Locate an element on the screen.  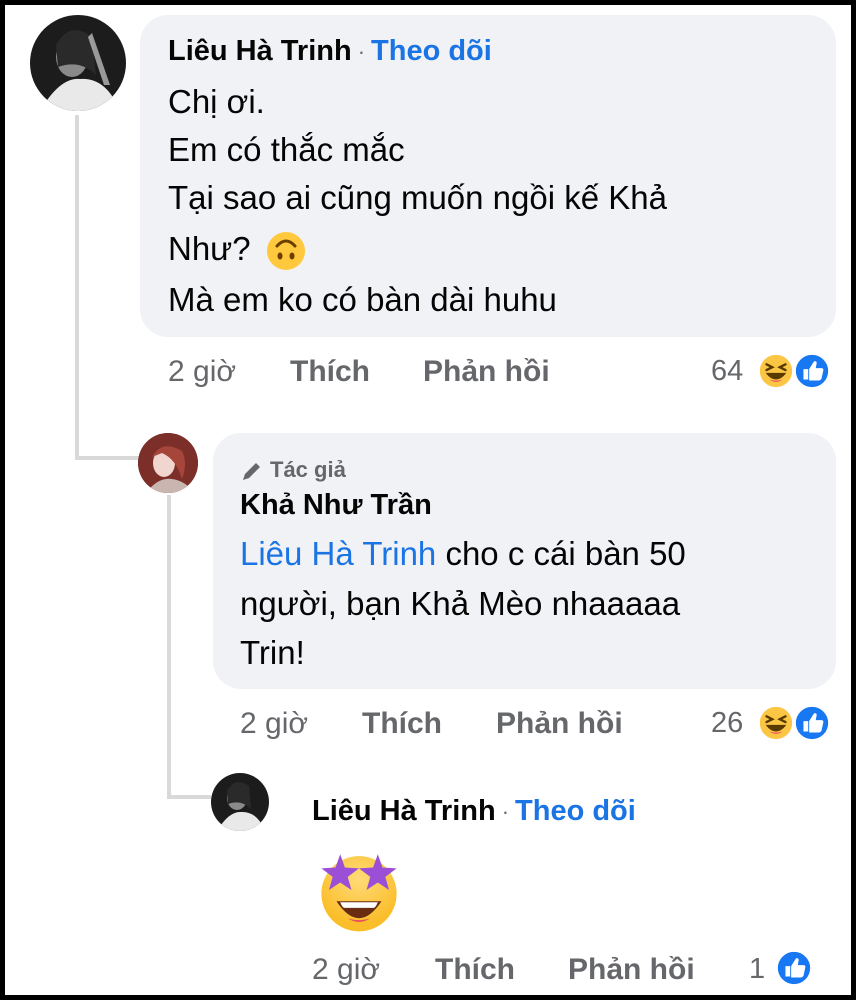
reaction-count: 26 is located at coordinates (727, 723).